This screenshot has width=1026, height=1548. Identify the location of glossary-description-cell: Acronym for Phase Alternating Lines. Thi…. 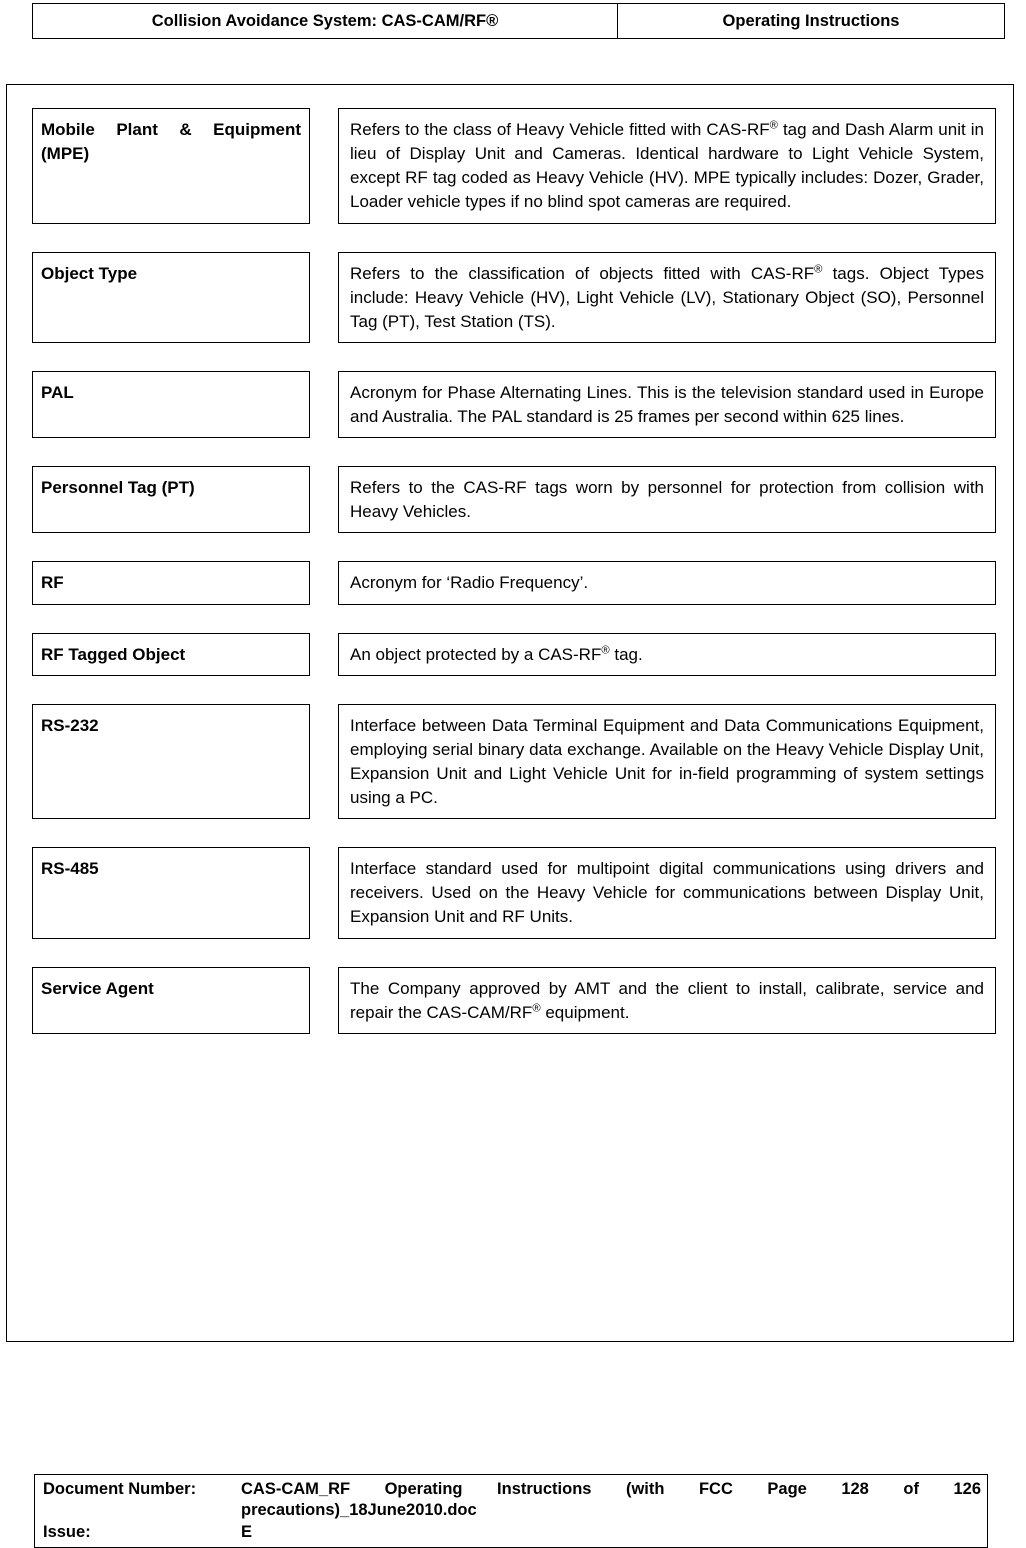
(667, 404).